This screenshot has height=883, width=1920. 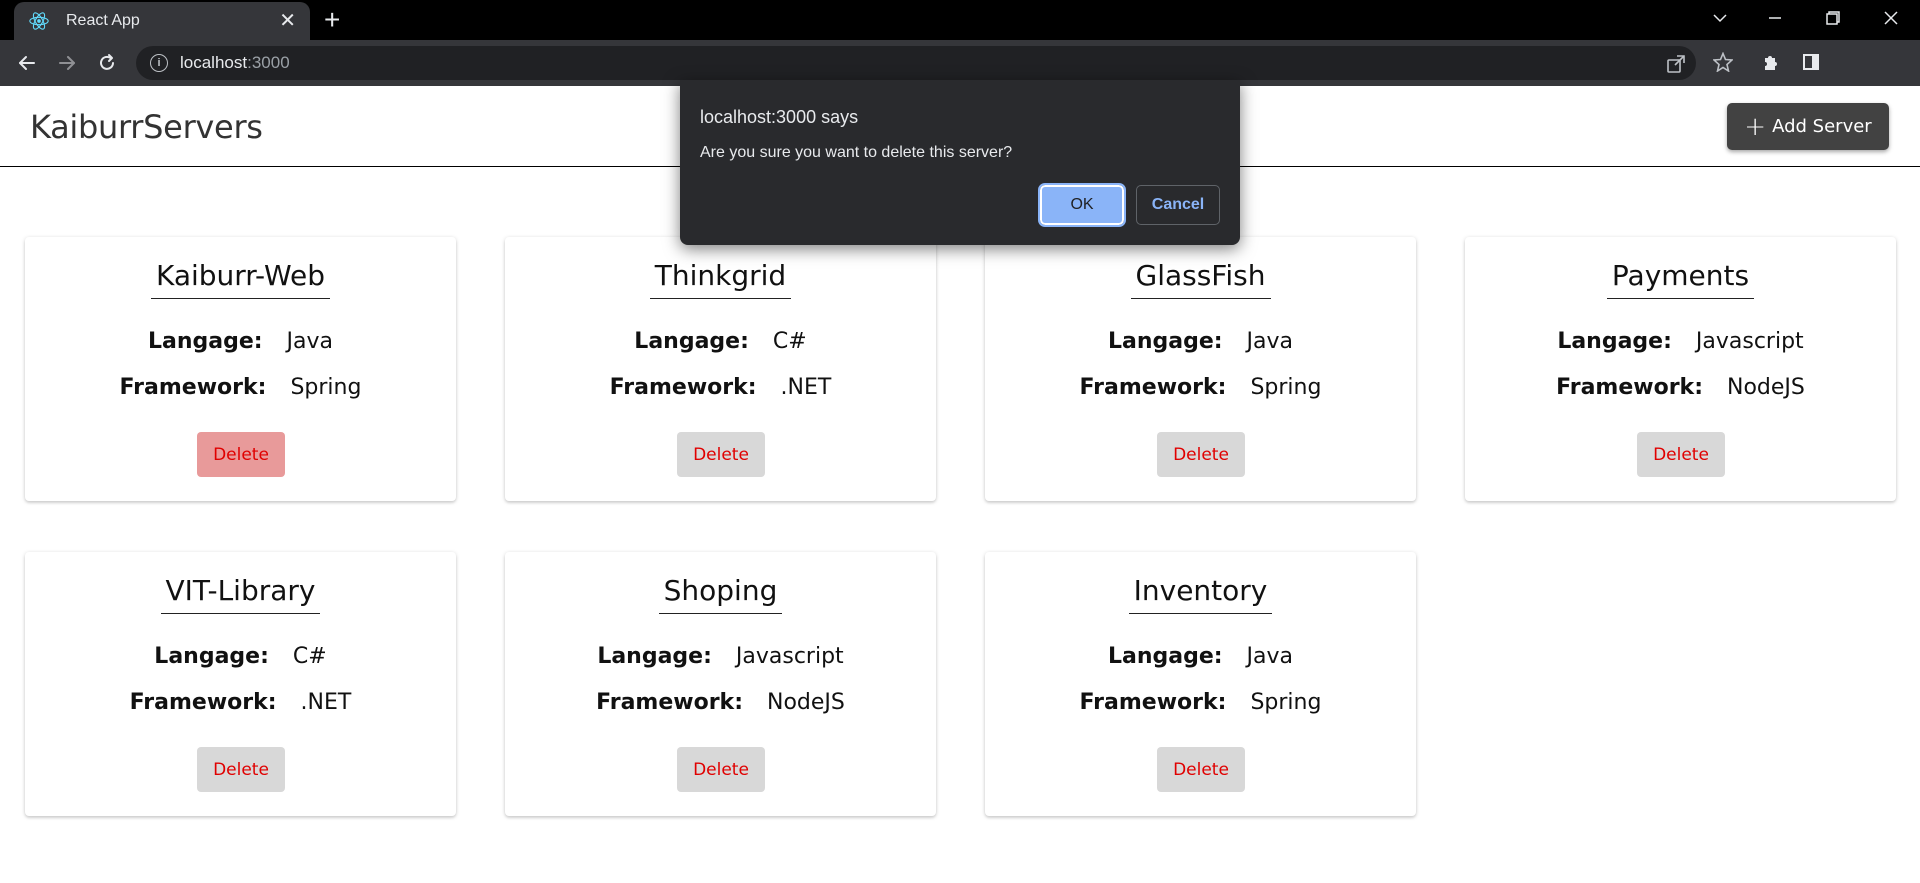 I want to click on server-name: Thinkgrid, so click(x=720, y=279).